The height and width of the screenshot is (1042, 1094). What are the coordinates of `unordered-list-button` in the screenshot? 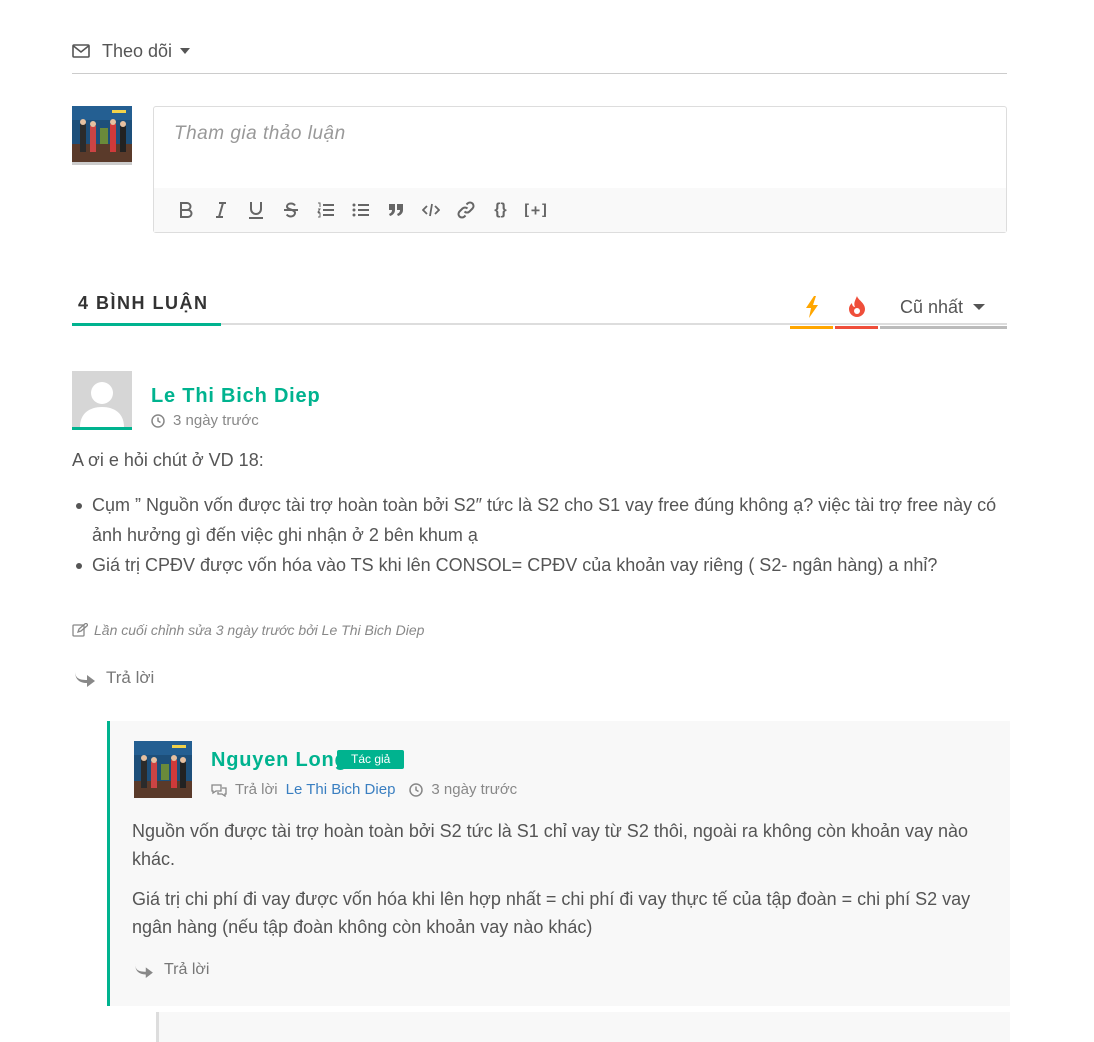 It's located at (360, 210).